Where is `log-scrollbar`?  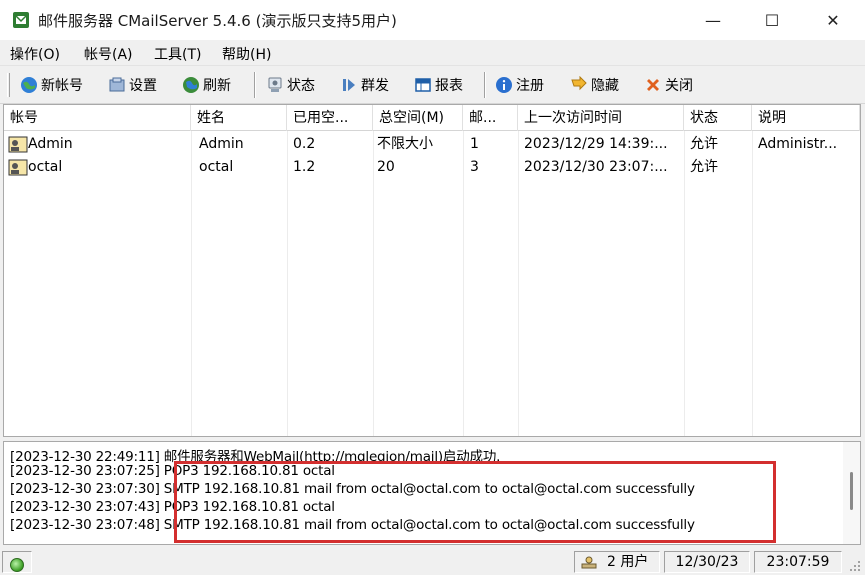
log-scrollbar is located at coordinates (851, 493).